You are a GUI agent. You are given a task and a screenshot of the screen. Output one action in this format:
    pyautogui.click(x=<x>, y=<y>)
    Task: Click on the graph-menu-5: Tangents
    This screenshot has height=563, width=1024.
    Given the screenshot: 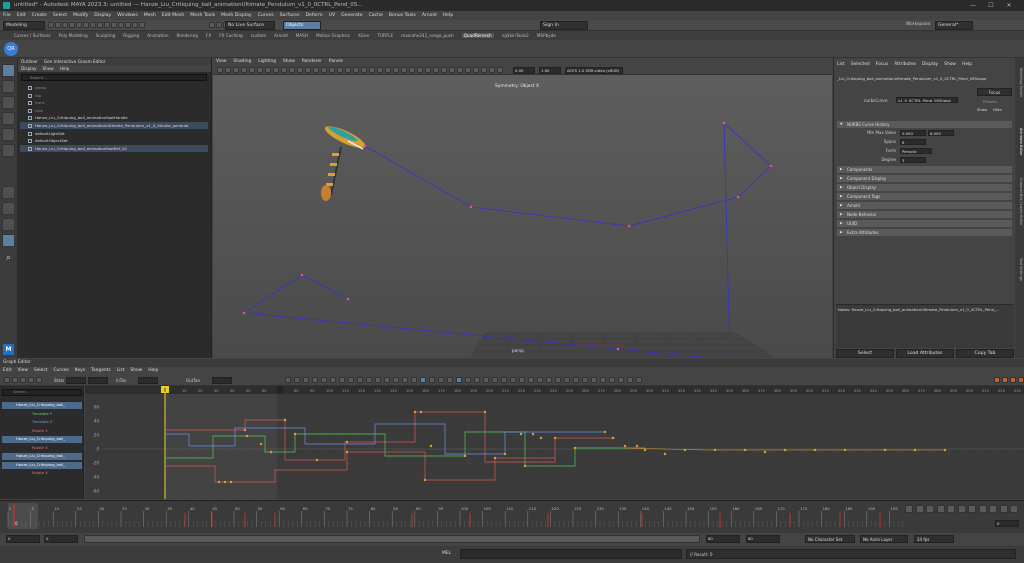 What is the action you would take?
    pyautogui.click(x=101, y=370)
    